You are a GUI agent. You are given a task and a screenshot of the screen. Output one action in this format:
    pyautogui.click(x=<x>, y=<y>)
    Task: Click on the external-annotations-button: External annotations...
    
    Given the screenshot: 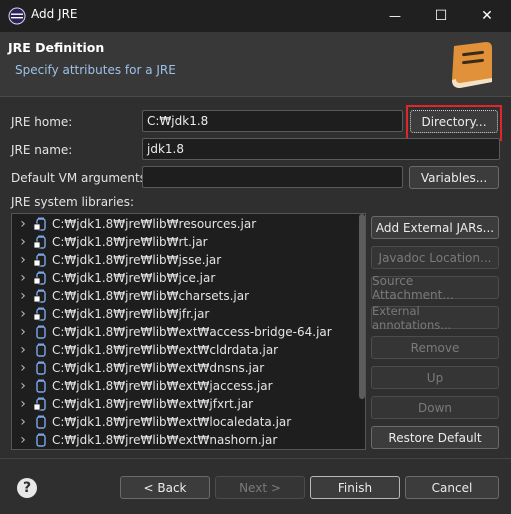 What is the action you would take?
    pyautogui.click(x=435, y=318)
    